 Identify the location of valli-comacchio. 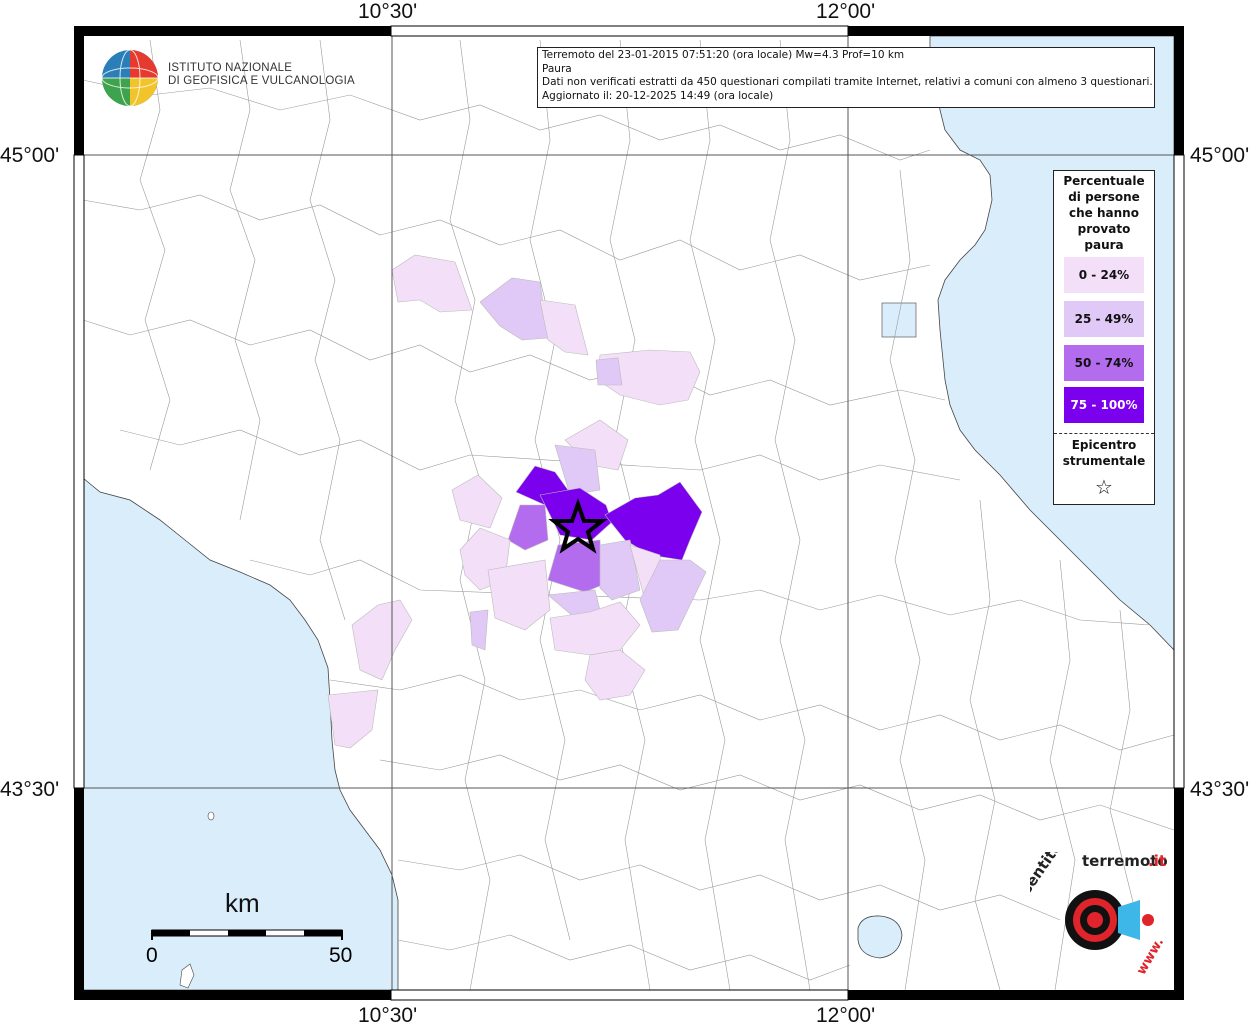
(899, 320).